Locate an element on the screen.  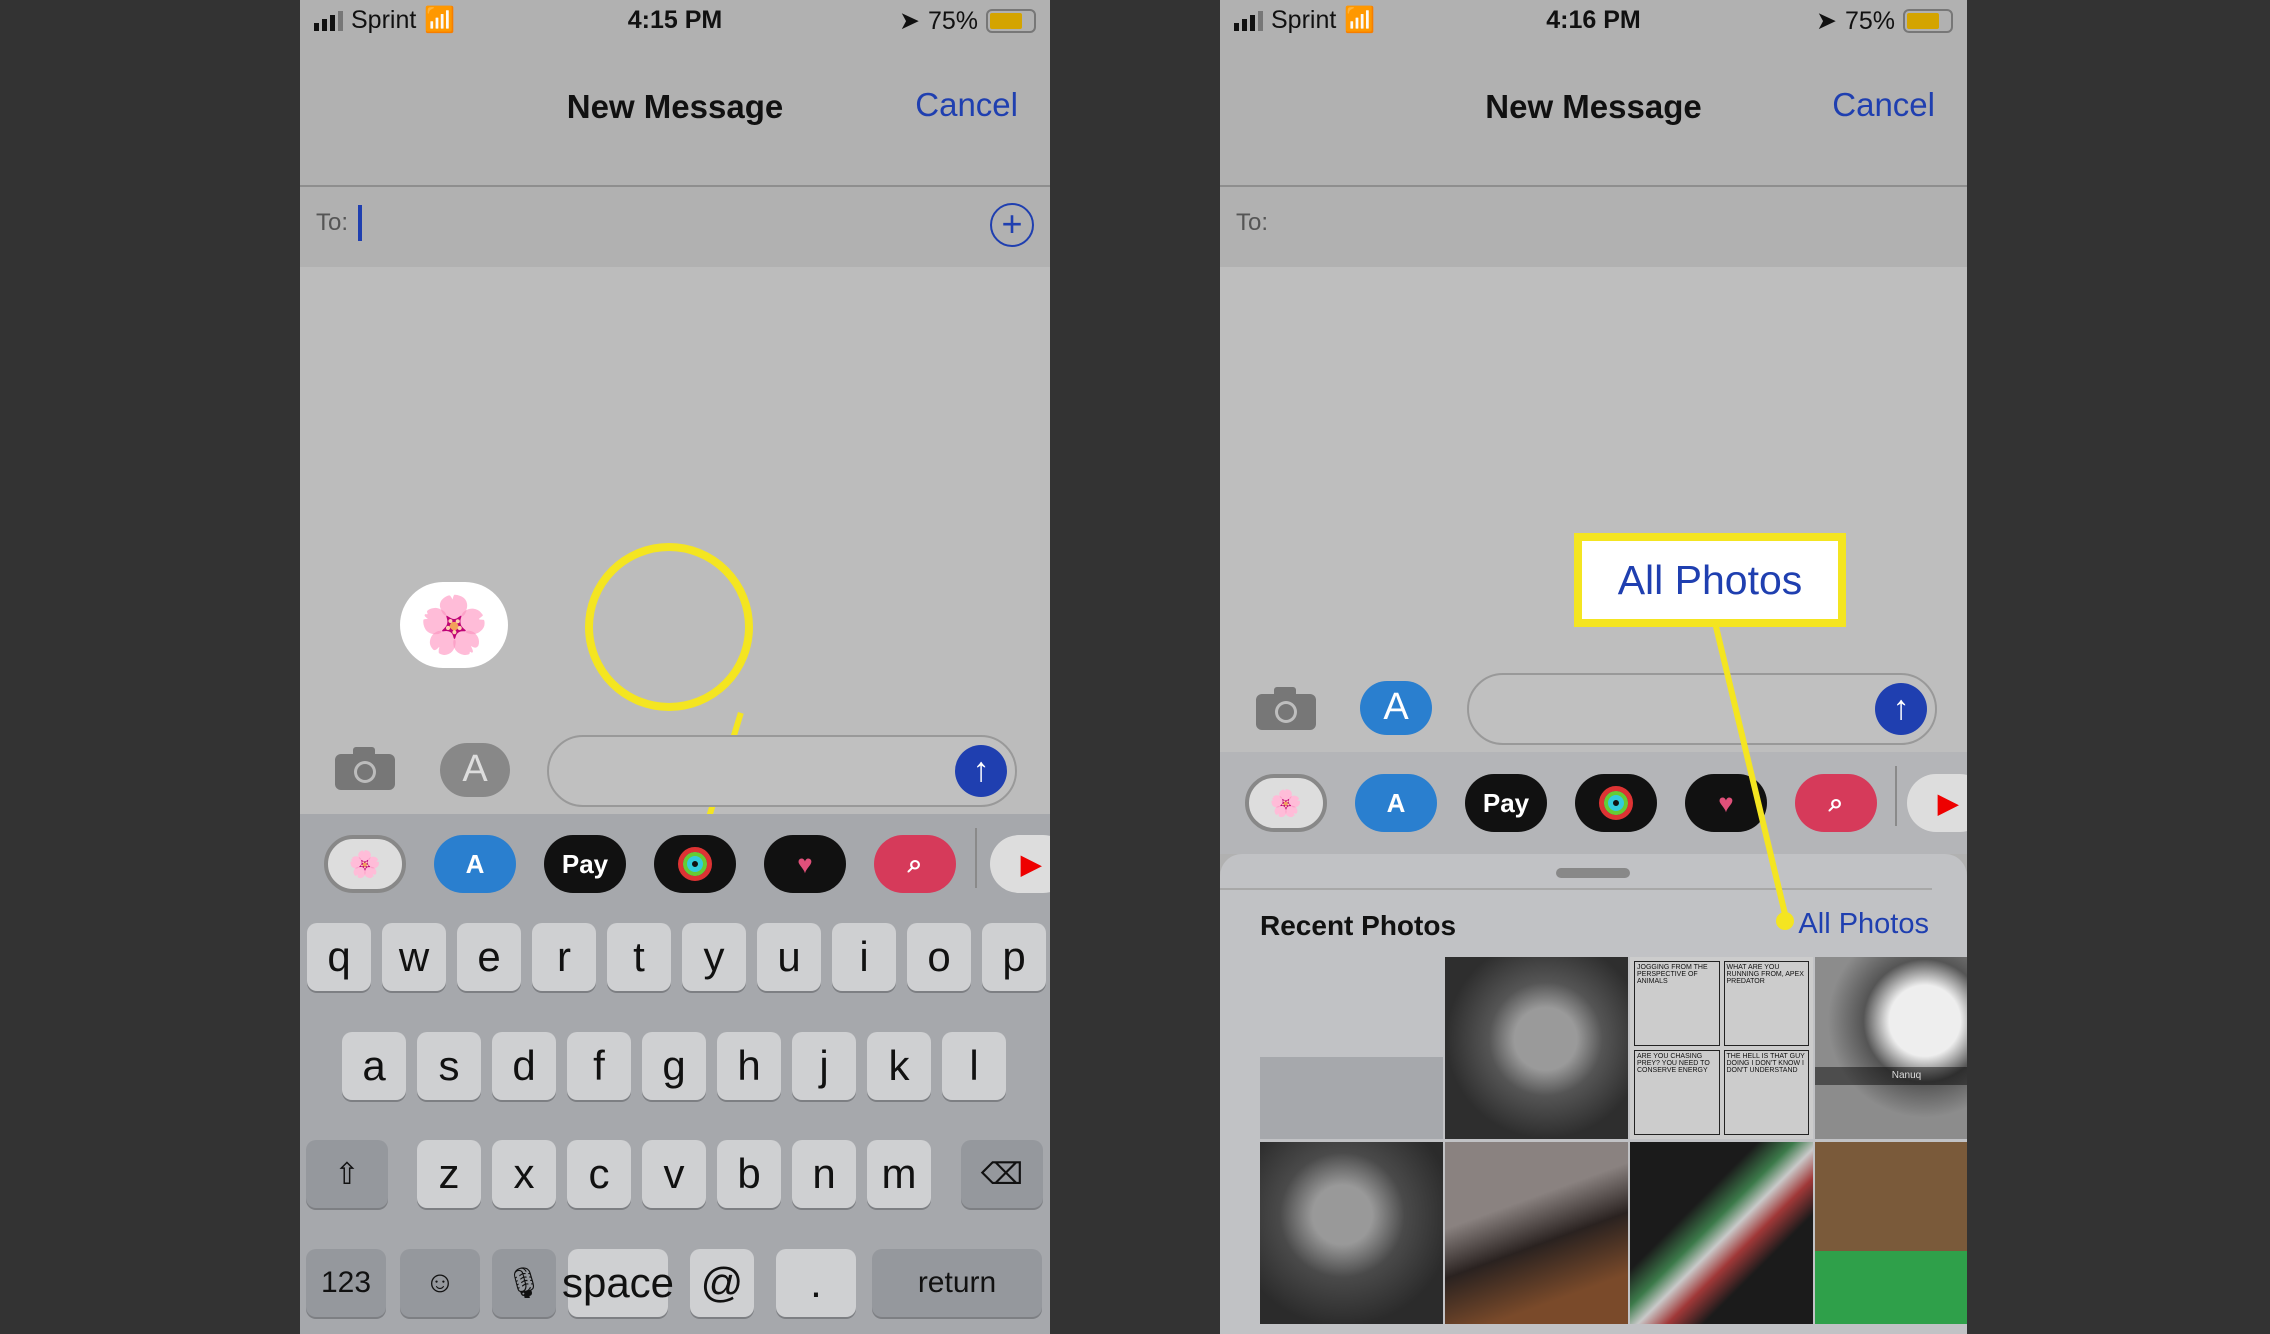
key-l: l is located at coordinates (974, 1066).